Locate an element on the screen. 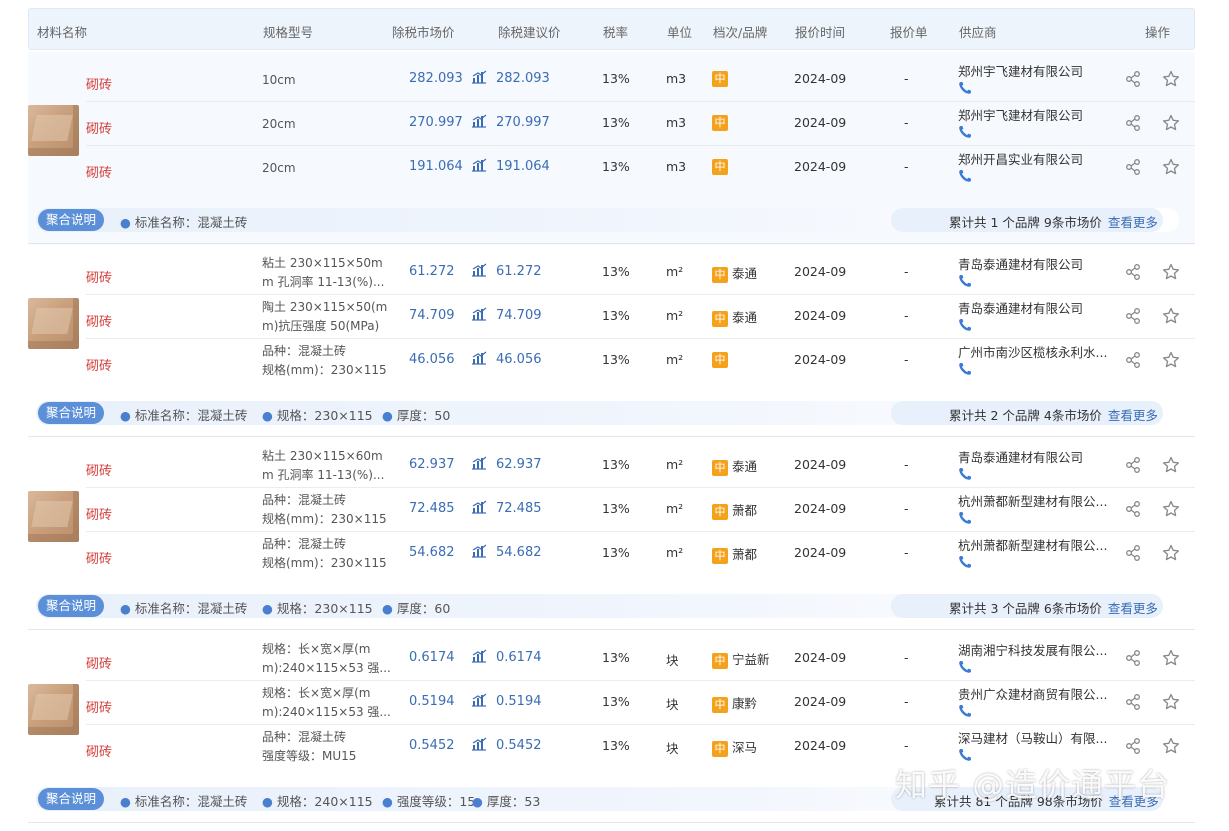 Image resolution: width=1229 pixels, height=831 pixels. unit: m3 is located at coordinates (676, 122).